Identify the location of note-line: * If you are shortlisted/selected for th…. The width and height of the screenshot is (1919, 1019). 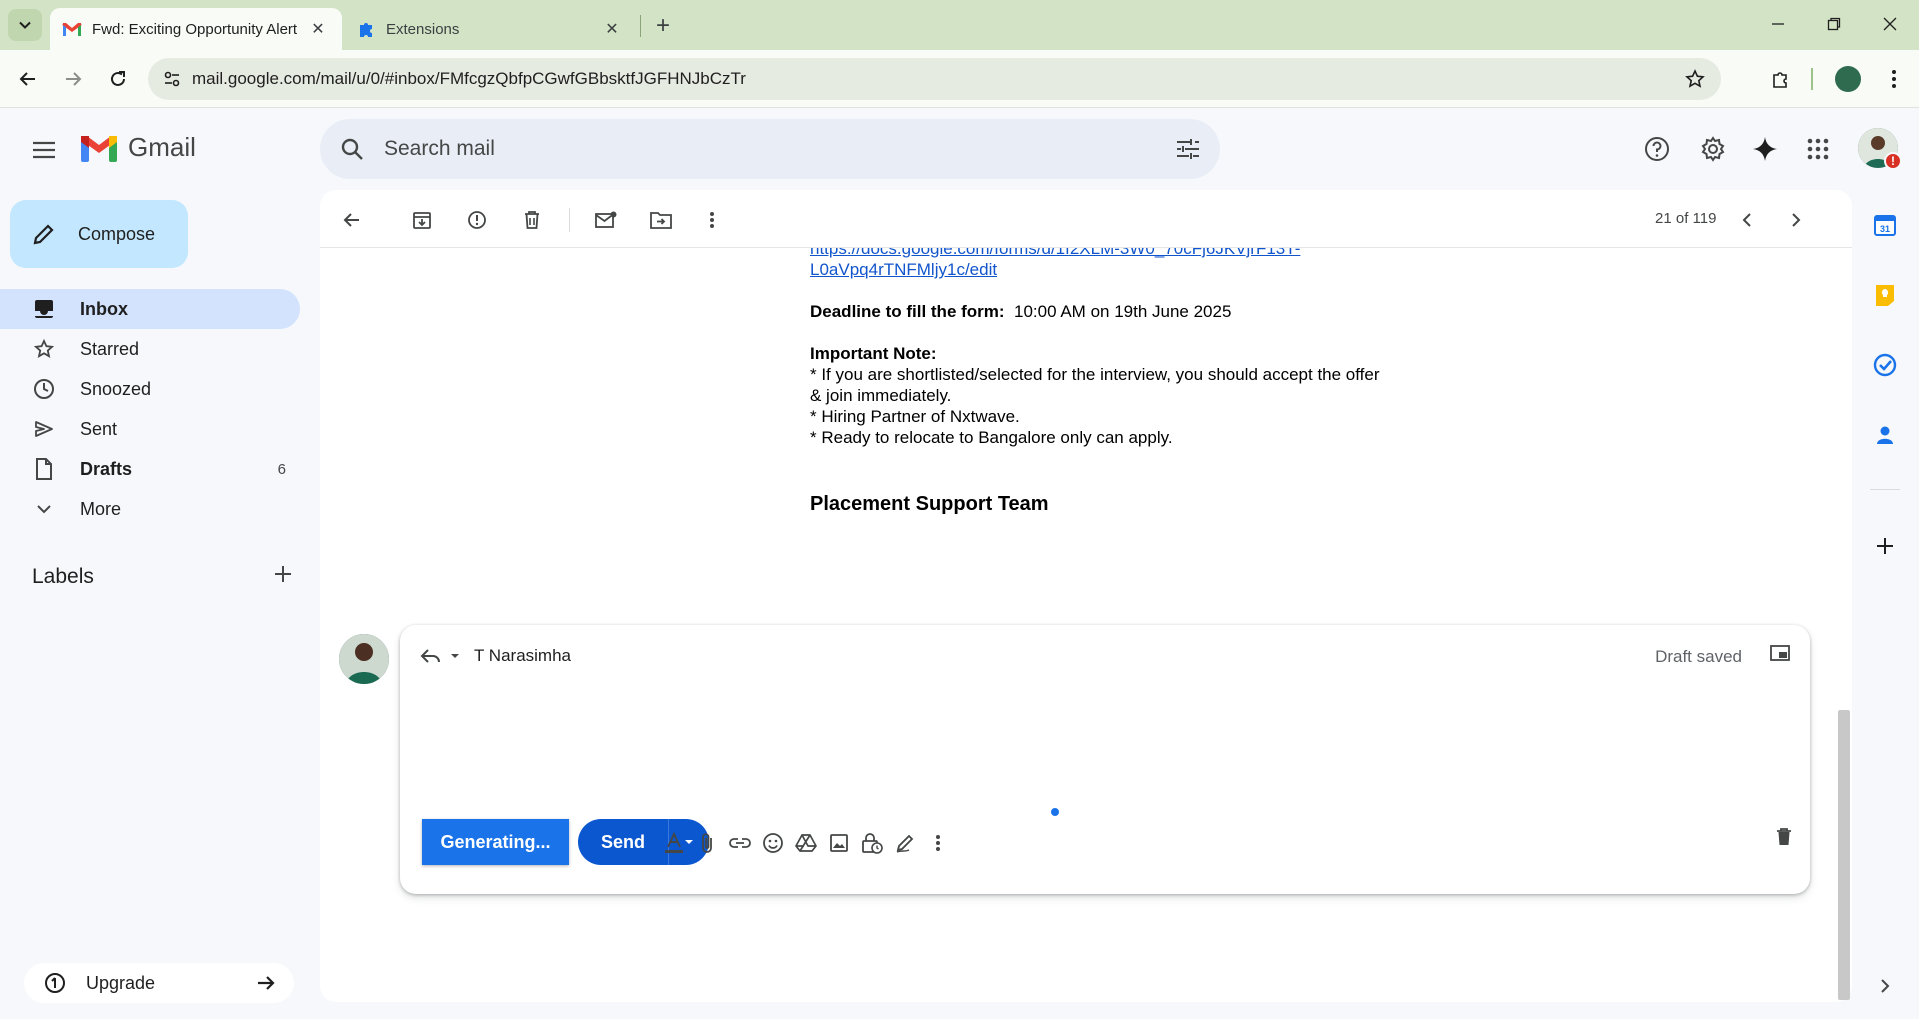
(1095, 374).